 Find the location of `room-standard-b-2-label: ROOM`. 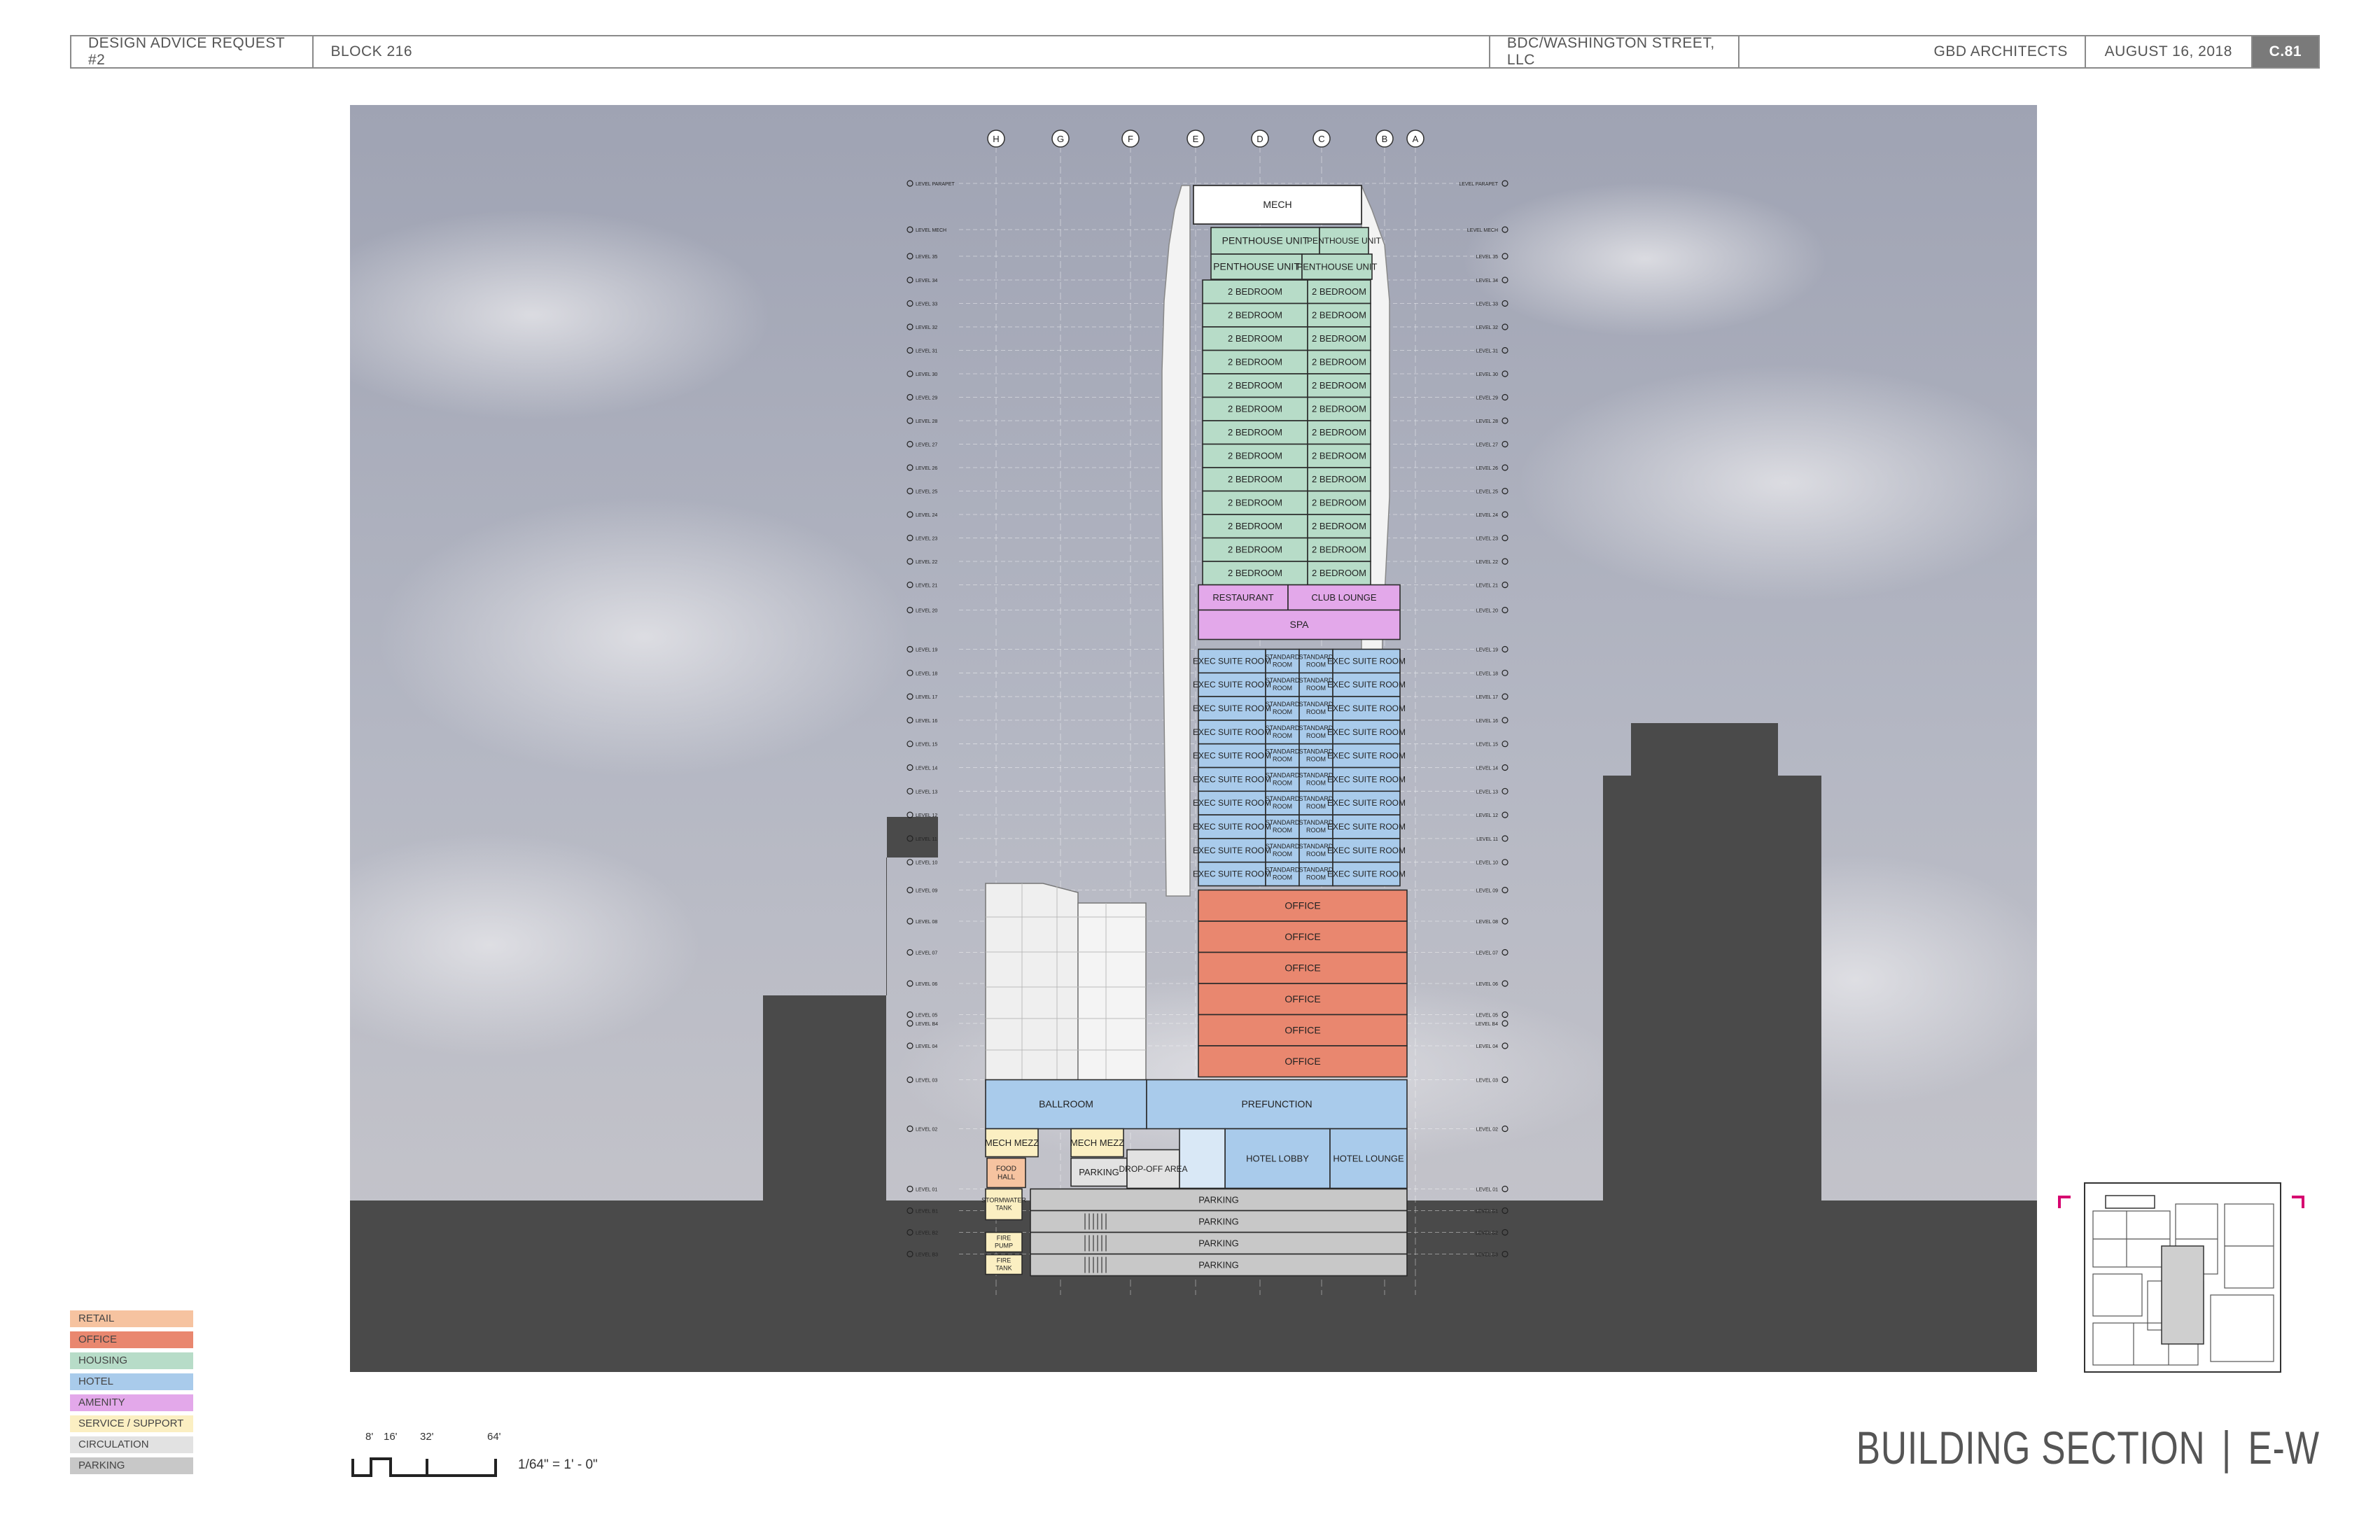

room-standard-b-2-label: ROOM is located at coordinates (1316, 711).